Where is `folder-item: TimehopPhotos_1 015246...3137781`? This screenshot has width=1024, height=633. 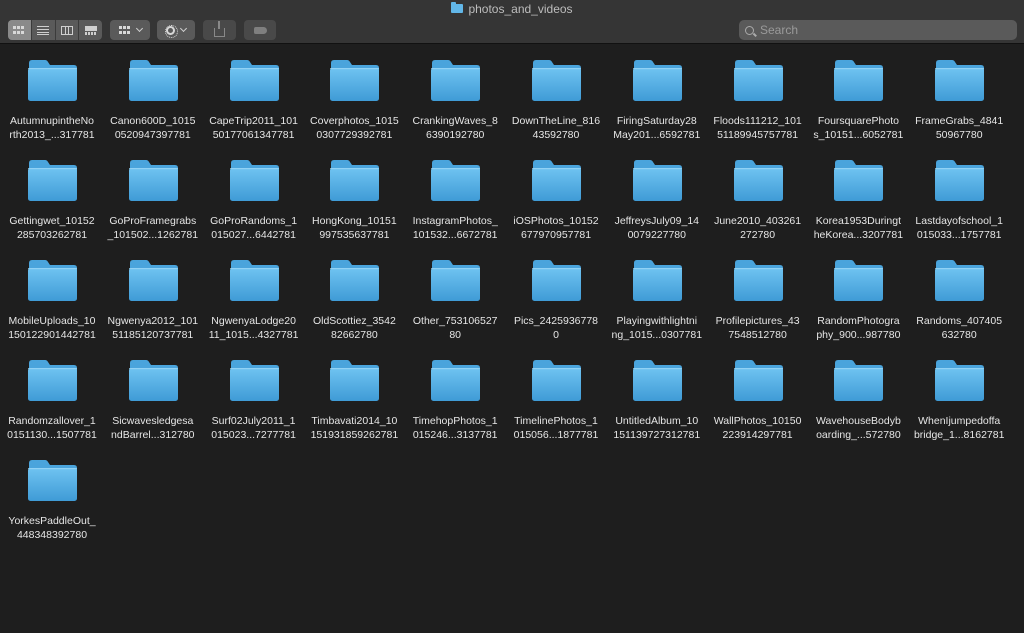
folder-item: TimehopPhotos_1 015246...3137781 is located at coordinates (455, 394).